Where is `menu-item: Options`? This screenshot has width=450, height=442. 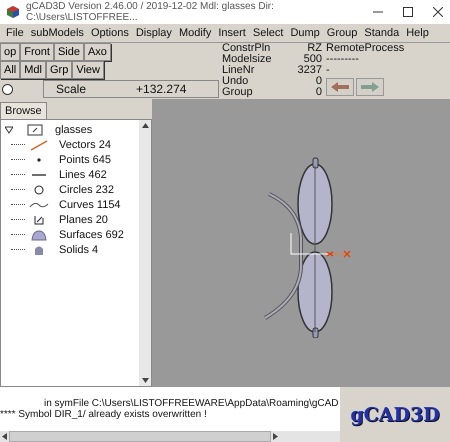 menu-item: Options is located at coordinates (109, 33).